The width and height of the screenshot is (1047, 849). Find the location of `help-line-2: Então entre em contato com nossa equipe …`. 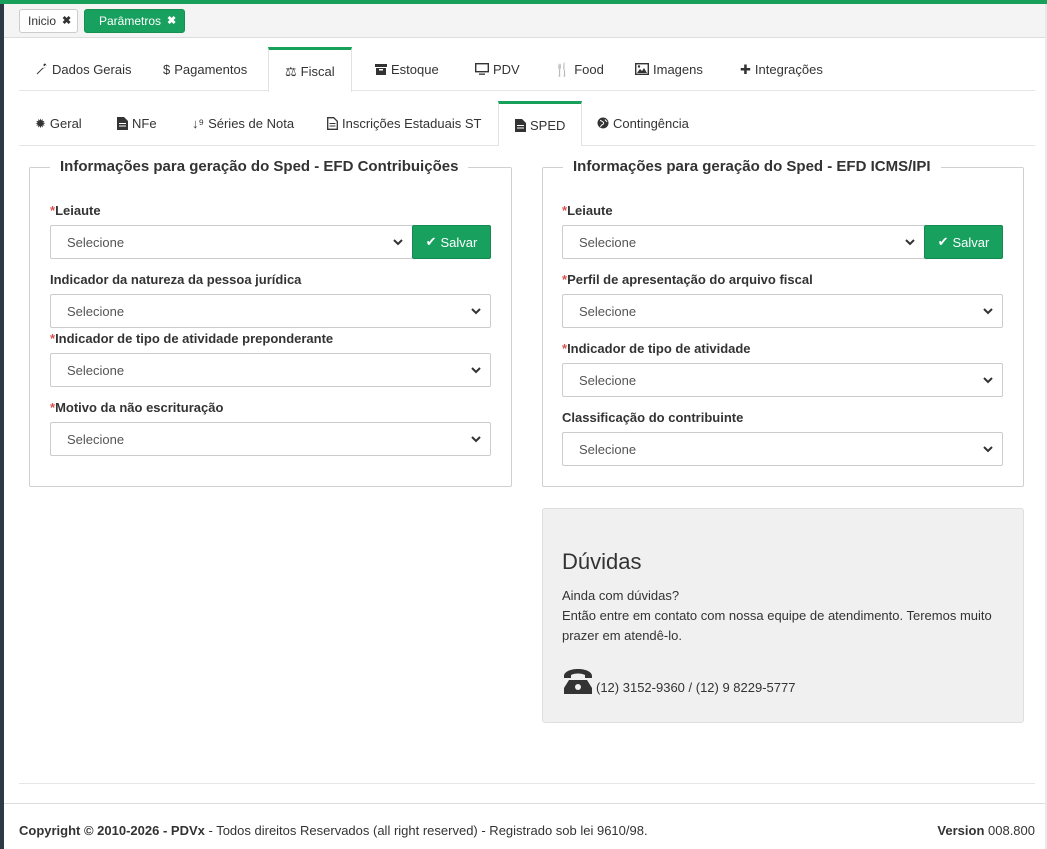

help-line-2: Então entre em contato com nossa equipe … is located at coordinates (777, 625).